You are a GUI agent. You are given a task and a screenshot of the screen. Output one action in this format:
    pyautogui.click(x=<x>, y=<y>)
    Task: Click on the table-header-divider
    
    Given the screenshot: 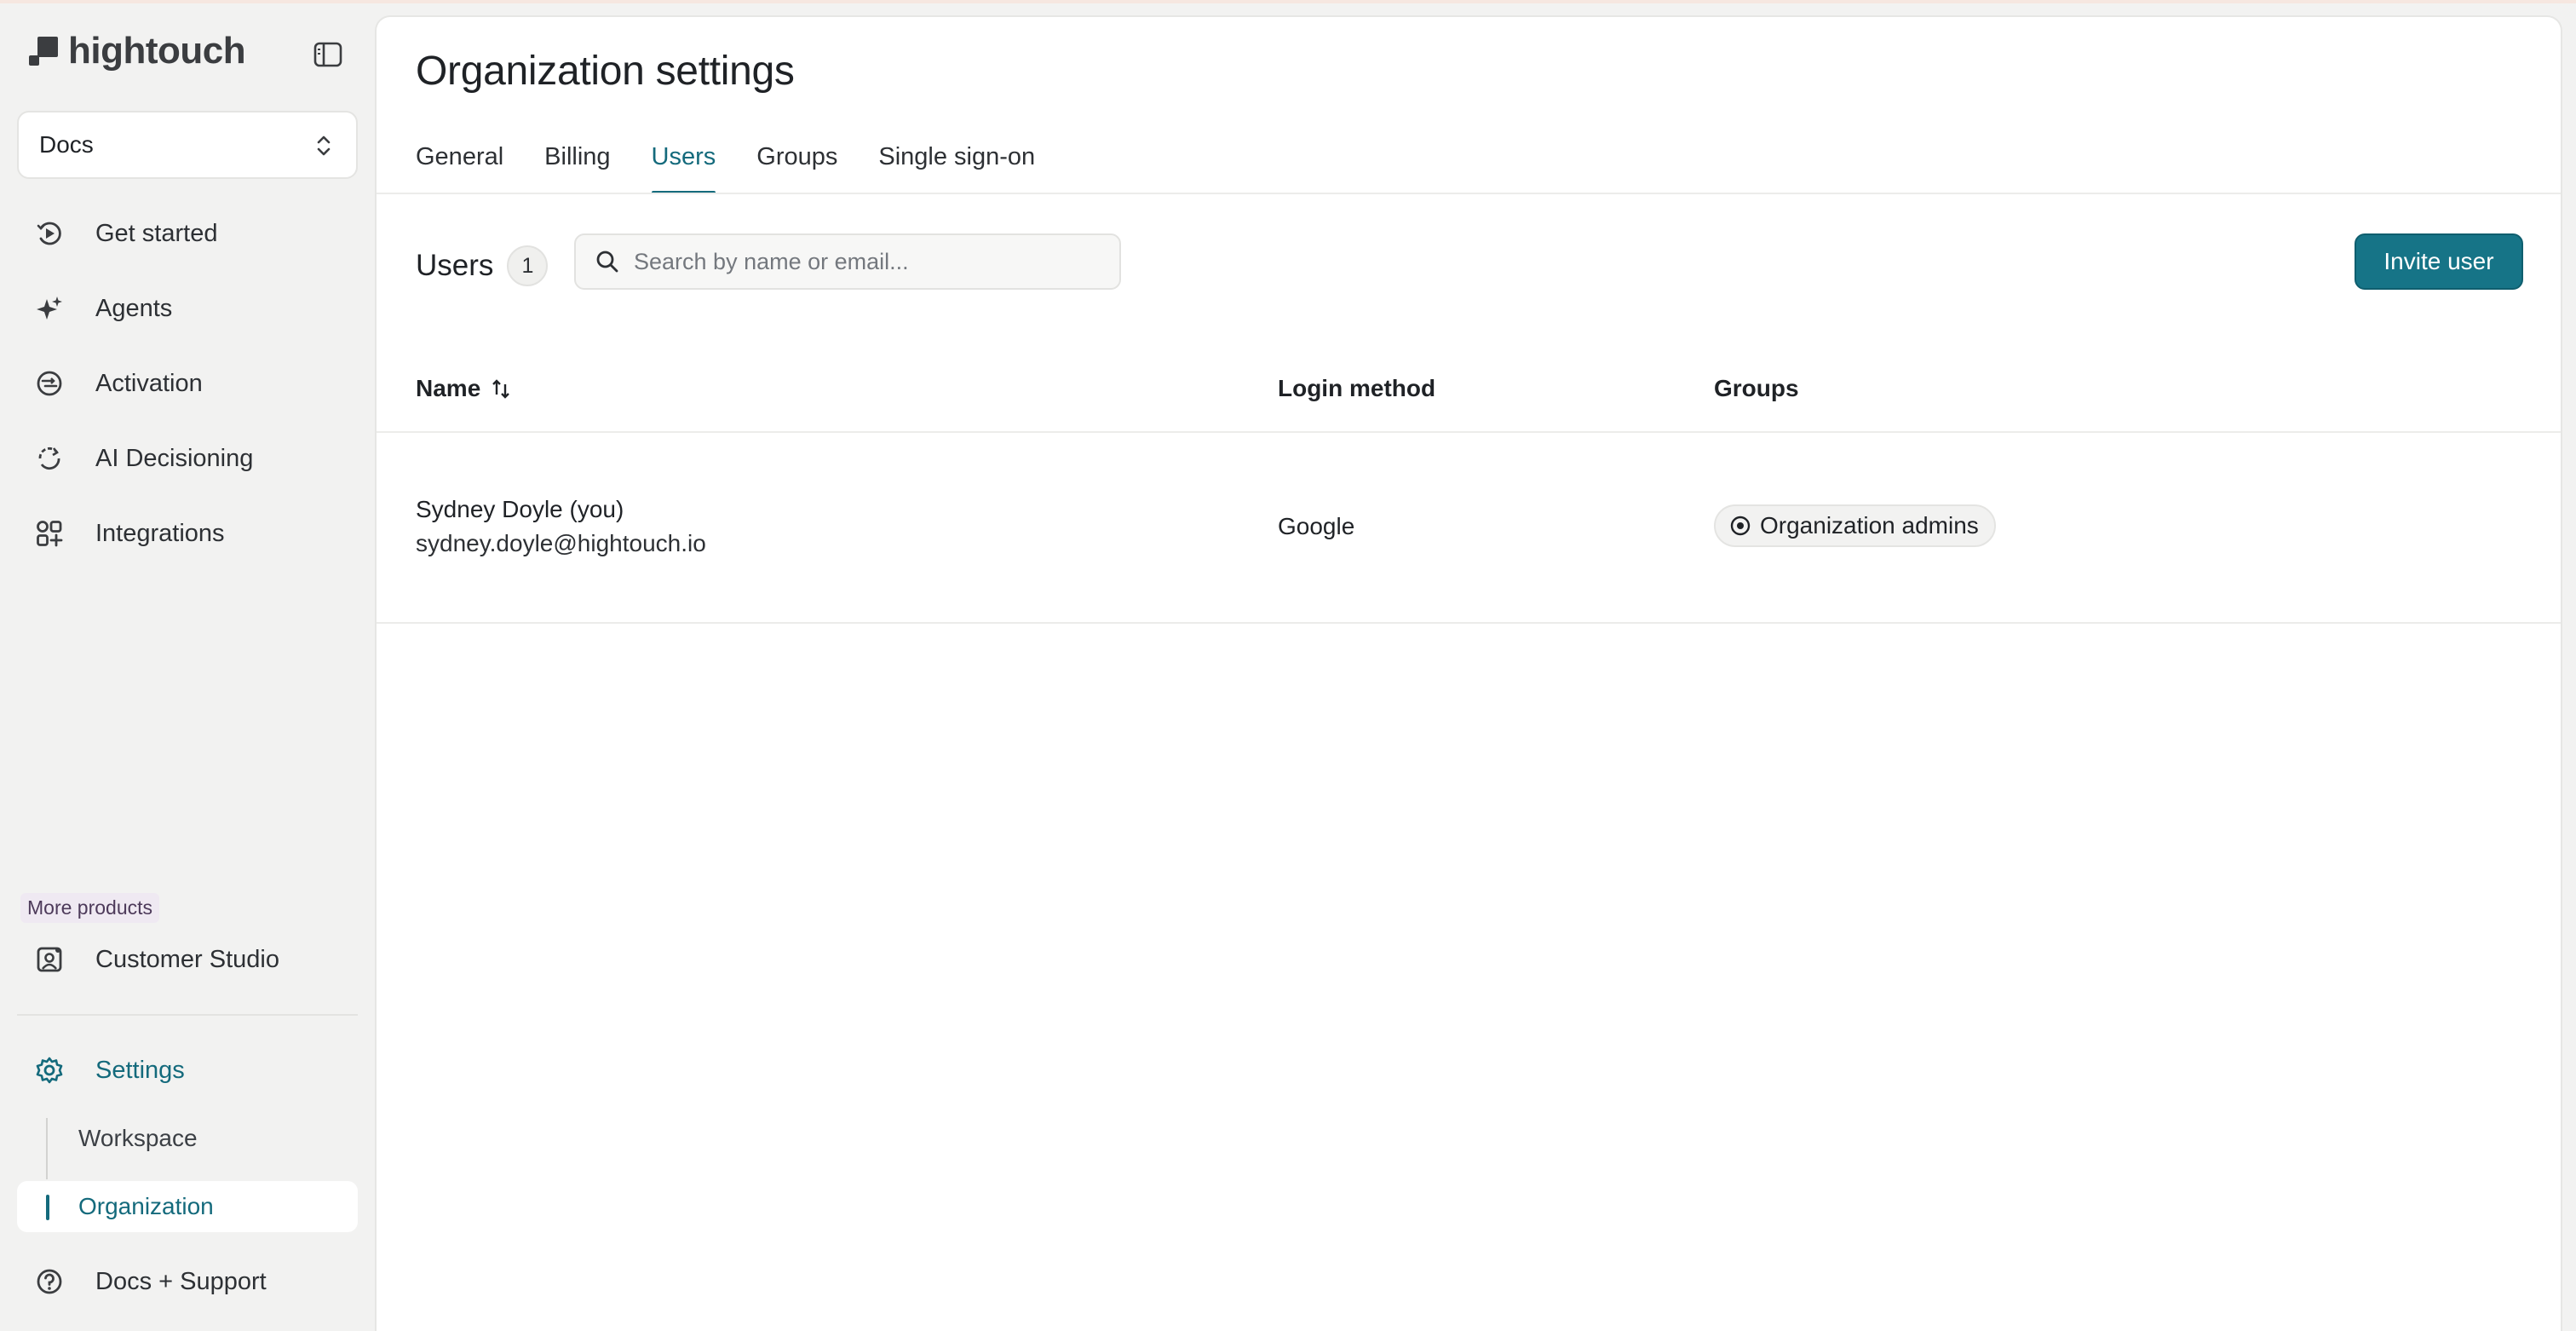 What is the action you would take?
    pyautogui.click(x=1469, y=432)
    